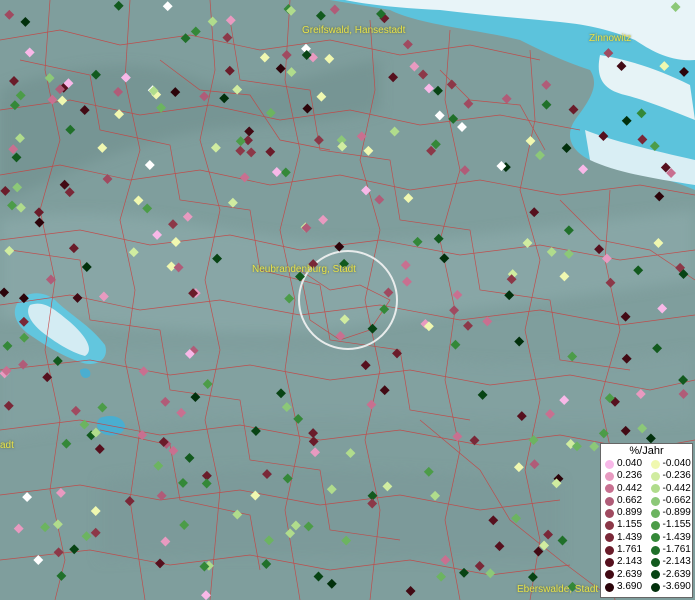 The height and width of the screenshot is (600, 695). Describe the element at coordinates (353, 30) in the screenshot. I see `place-label-greifswald: Greifswald, Hansestadt` at that location.